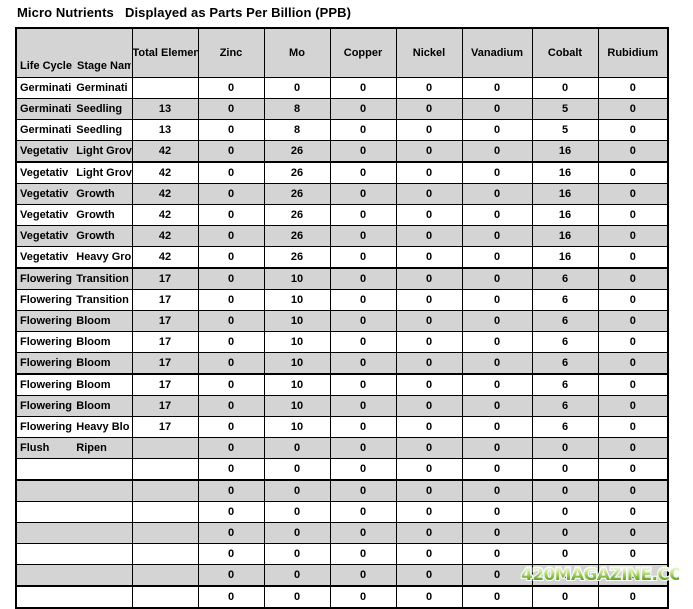 The image size is (693, 609). I want to click on table-row: Flowering Transition 17 0 10 0 0 0 6 0, so click(342, 300).